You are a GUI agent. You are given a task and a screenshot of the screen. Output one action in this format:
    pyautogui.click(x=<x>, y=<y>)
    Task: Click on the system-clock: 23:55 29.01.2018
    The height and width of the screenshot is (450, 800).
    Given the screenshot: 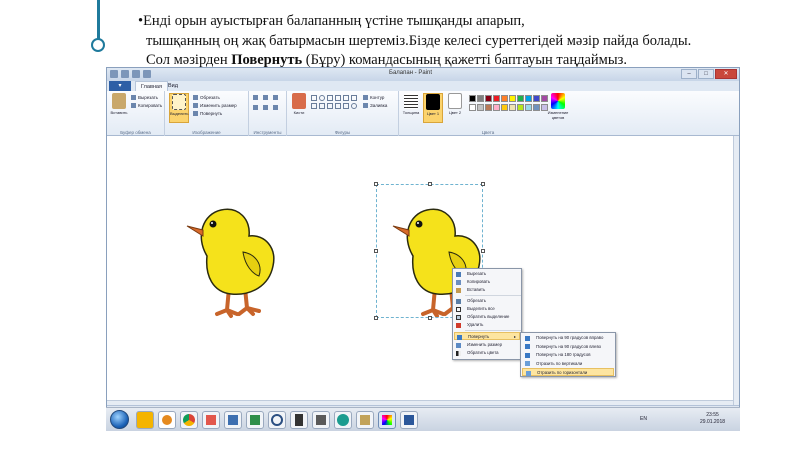 What is the action you would take?
    pyautogui.click(x=712, y=419)
    